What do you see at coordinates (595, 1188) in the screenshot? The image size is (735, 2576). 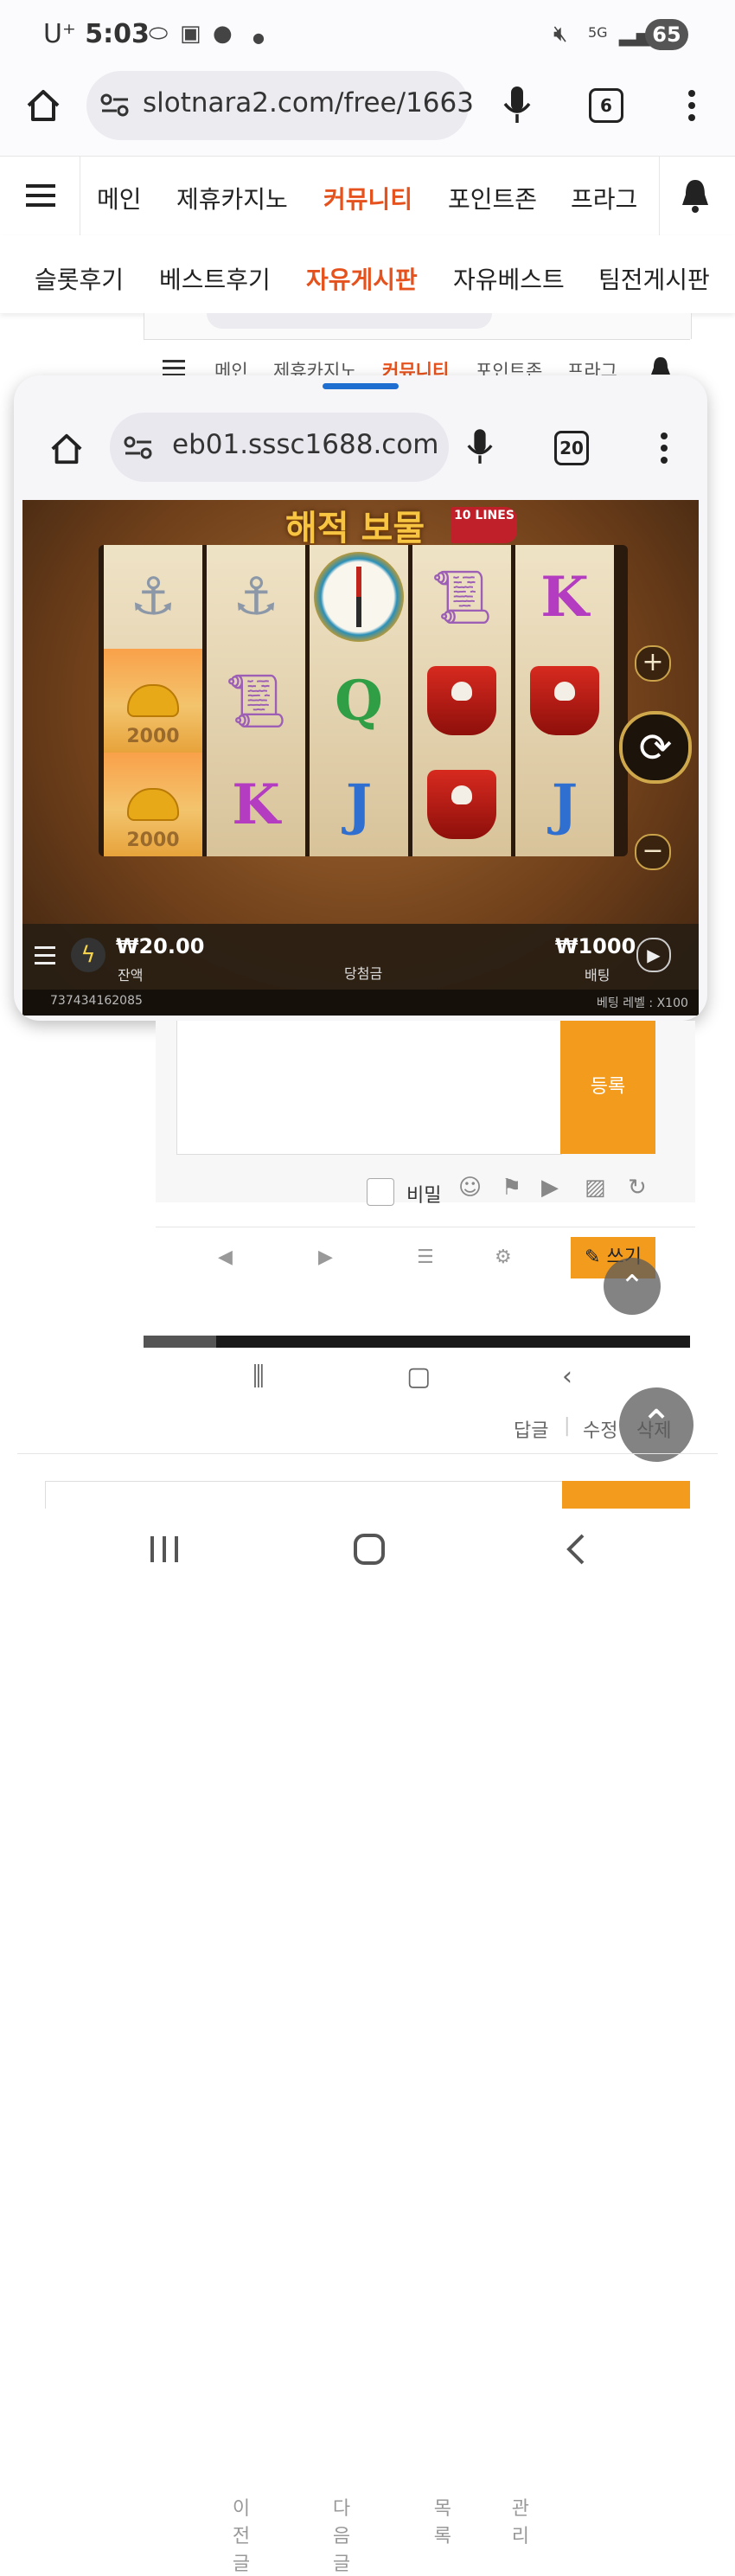 I see `image-icon: ▨` at bounding box center [595, 1188].